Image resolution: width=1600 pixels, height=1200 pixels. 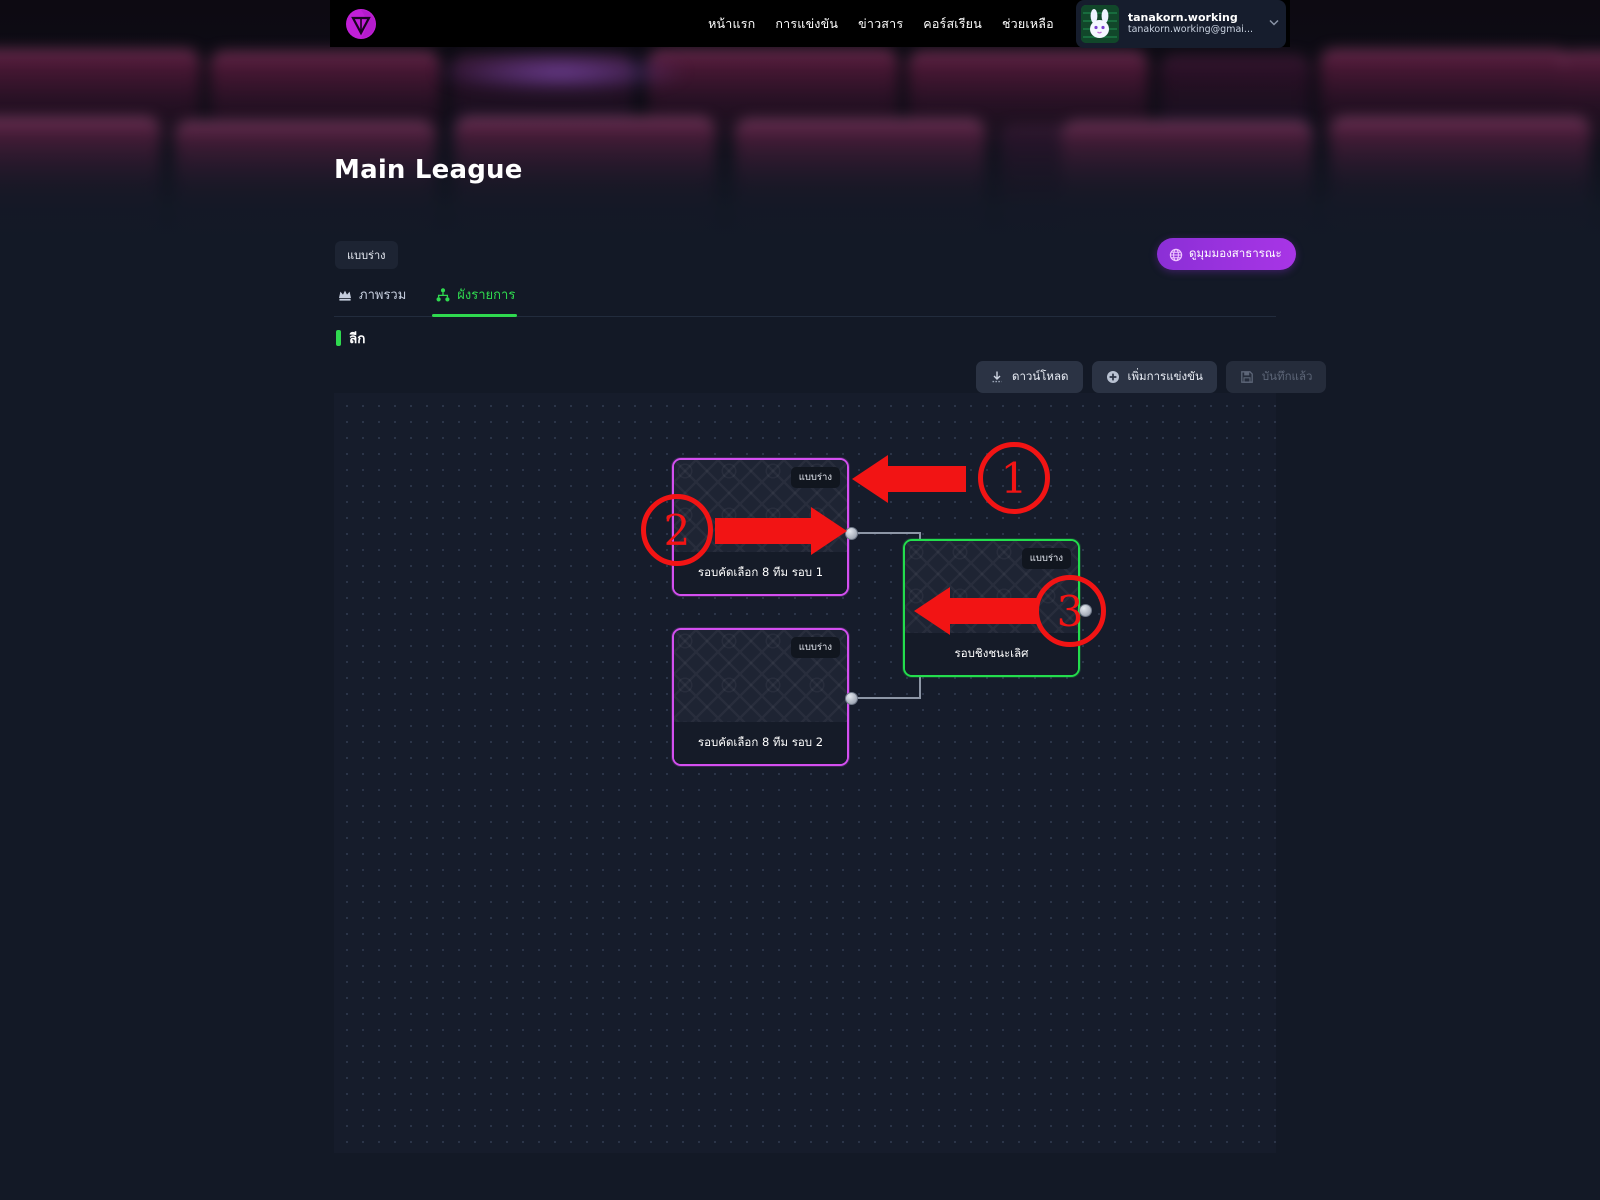 I want to click on status-badge: แบบร่าง, so click(x=366, y=255).